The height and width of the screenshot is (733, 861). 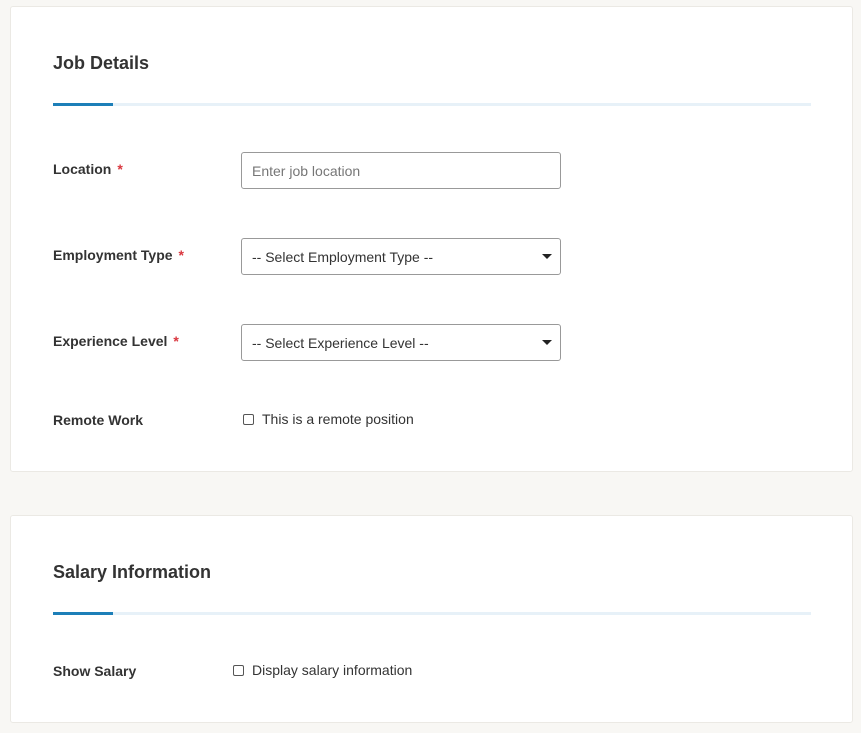 What do you see at coordinates (113, 255) in the screenshot?
I see `employment-type-label-text: Employment Type` at bounding box center [113, 255].